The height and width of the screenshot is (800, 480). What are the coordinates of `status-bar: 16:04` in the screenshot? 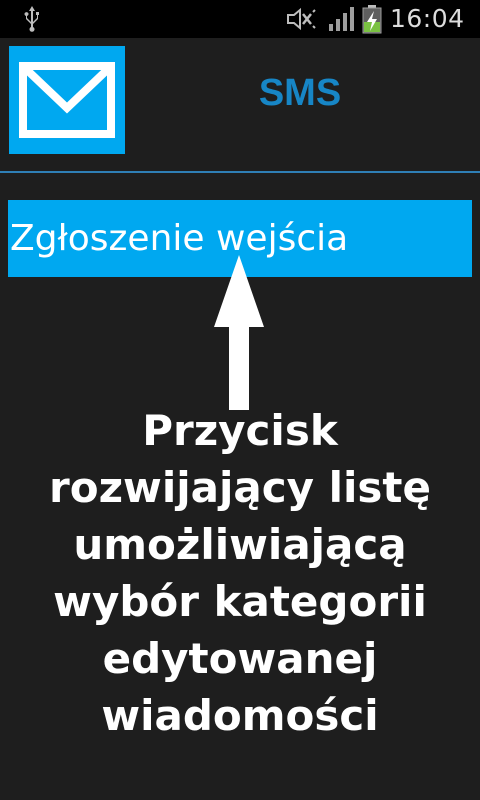 It's located at (240, 19).